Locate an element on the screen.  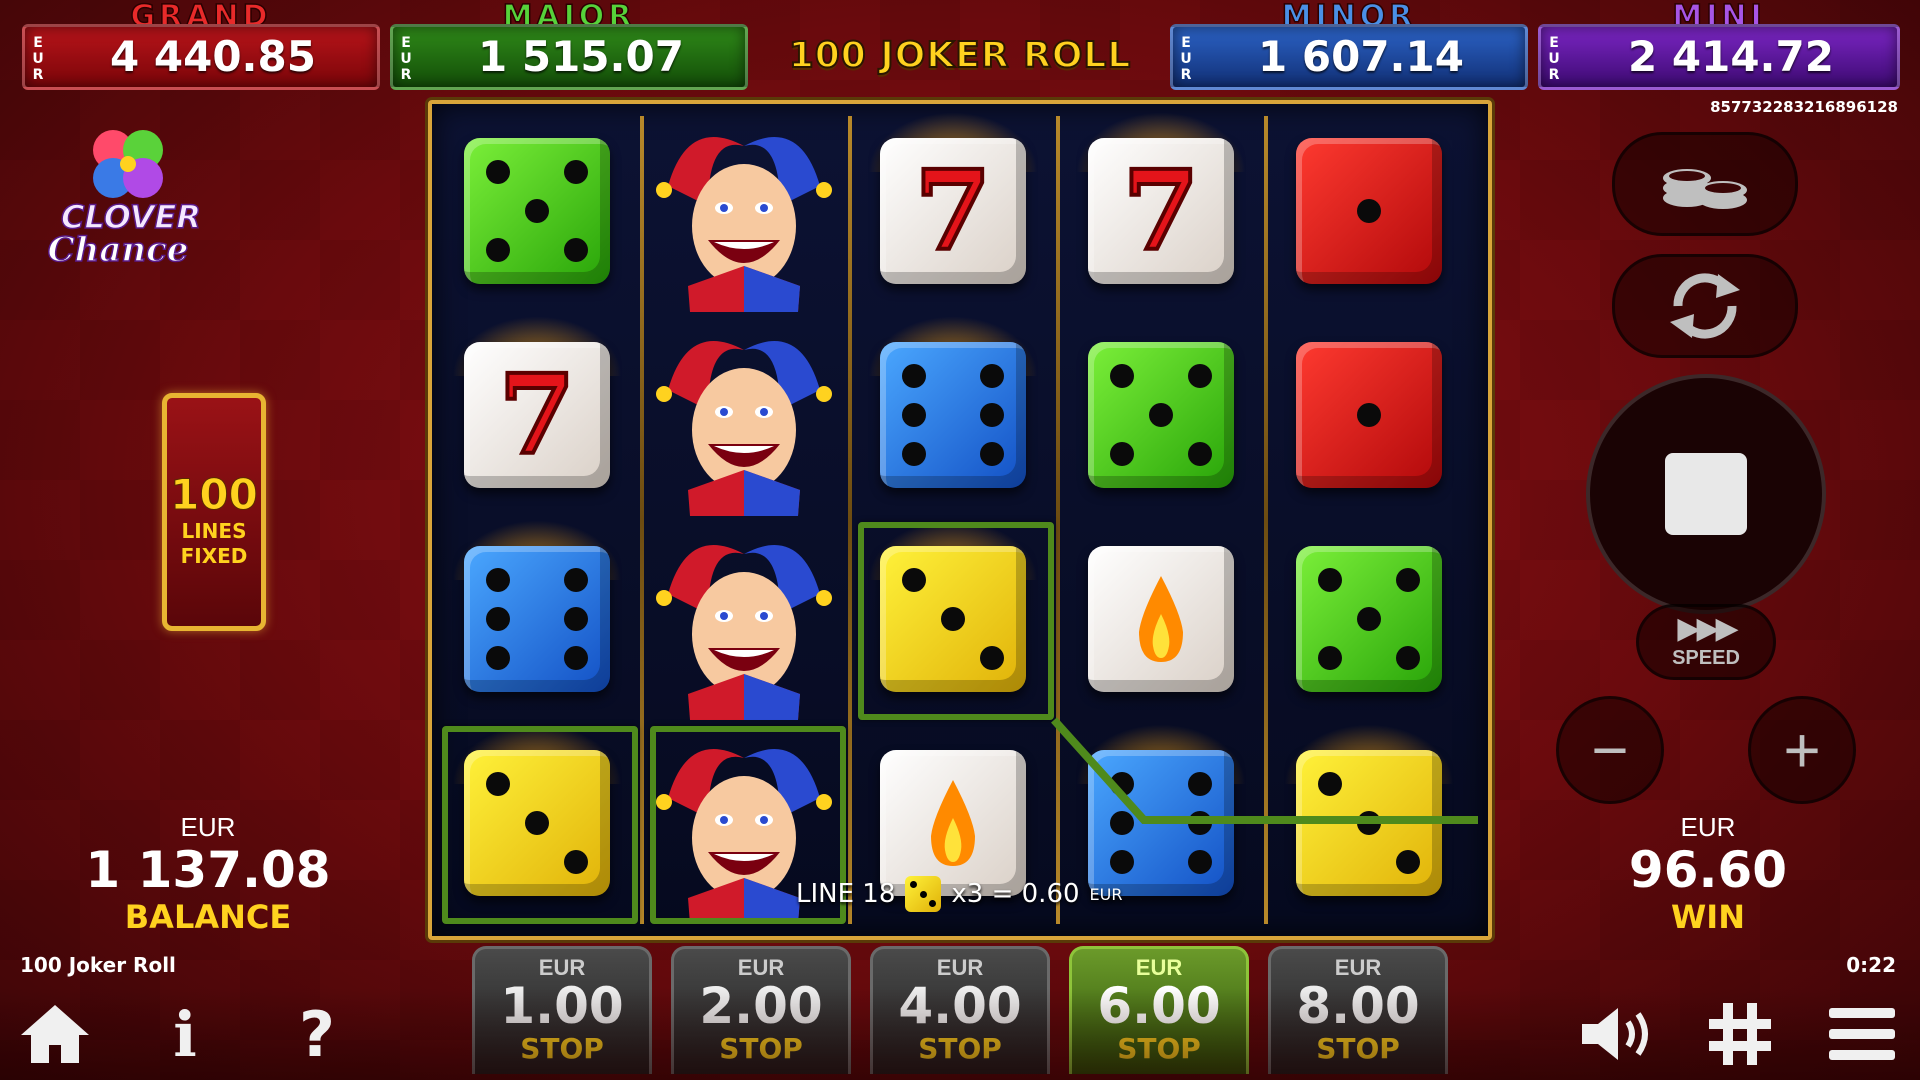
clover-icon is located at coordinates (128, 164).